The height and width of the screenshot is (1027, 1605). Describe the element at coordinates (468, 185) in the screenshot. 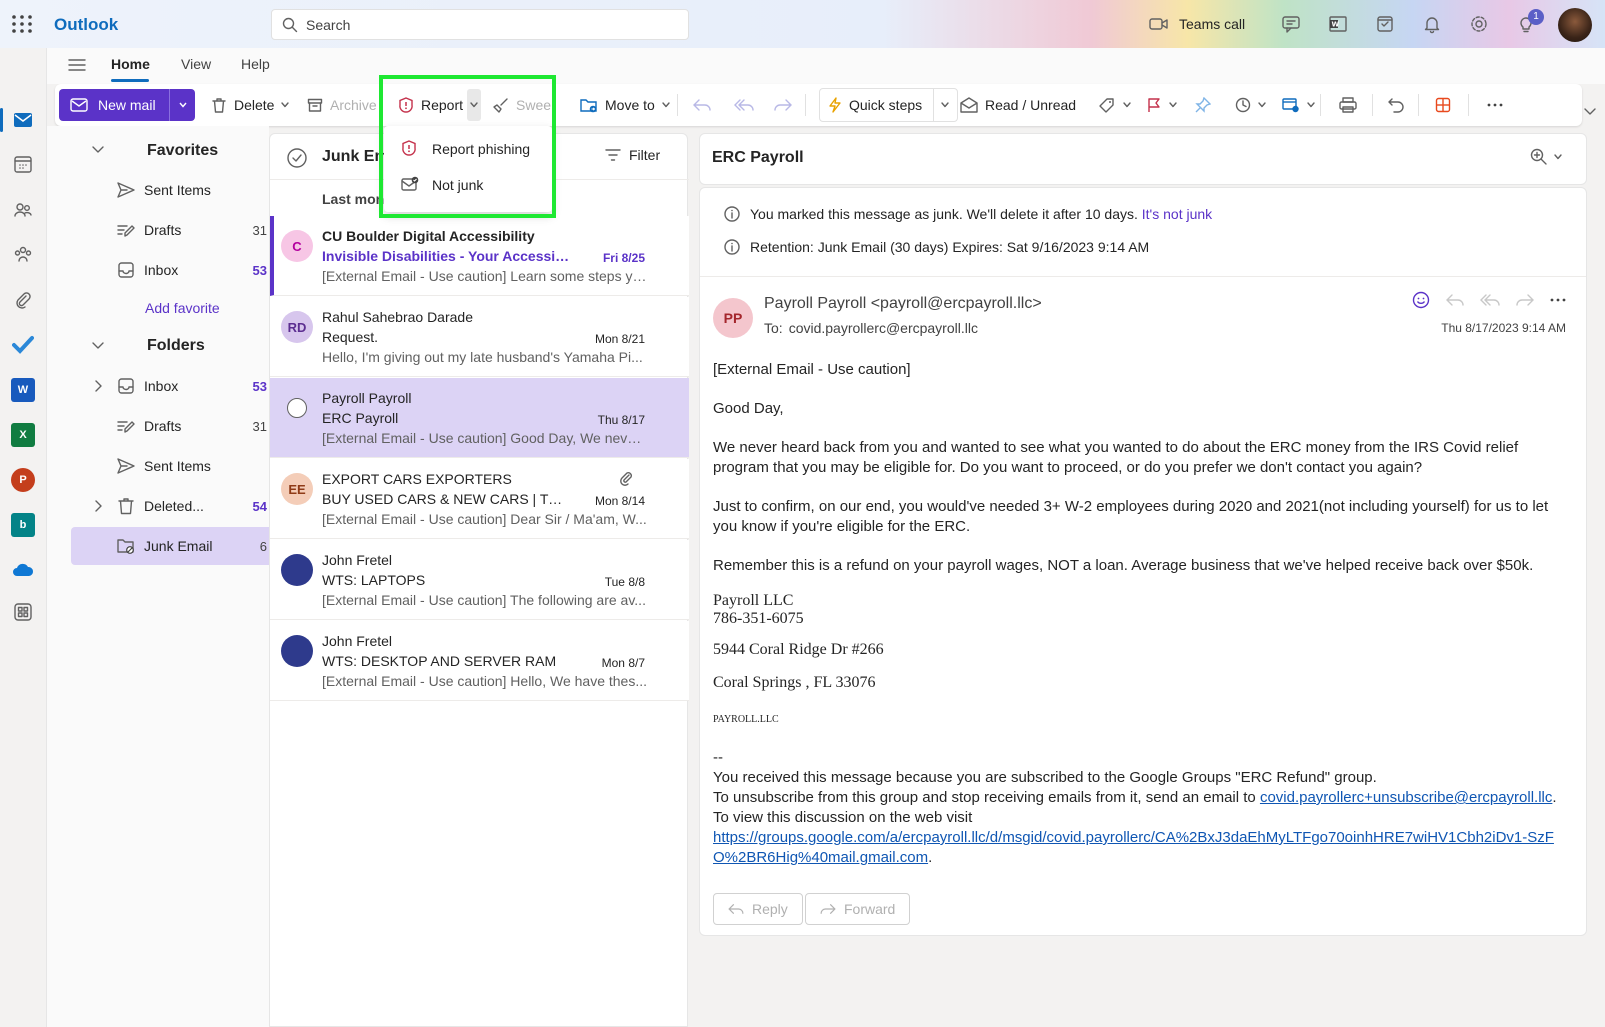

I see `menu-item-not-junk: Not junk` at that location.